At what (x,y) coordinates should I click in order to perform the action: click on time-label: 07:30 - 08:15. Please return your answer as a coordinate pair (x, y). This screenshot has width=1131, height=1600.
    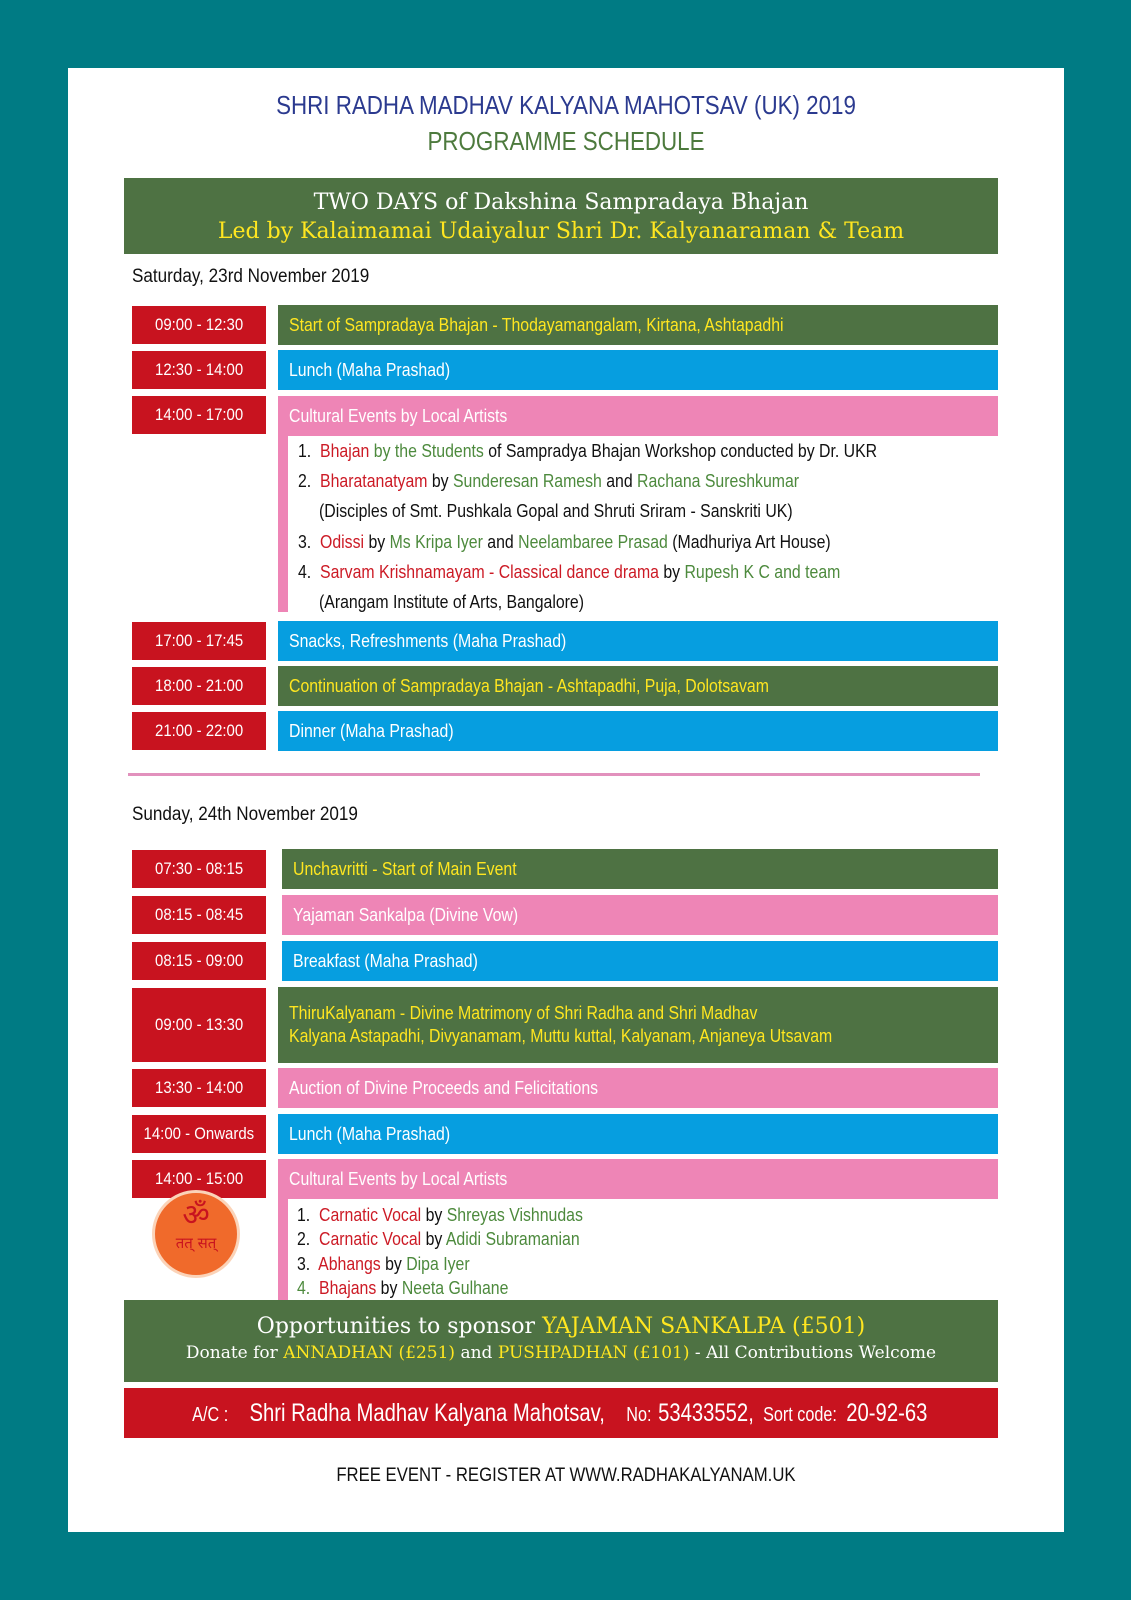
    Looking at the image, I should click on (199, 868).